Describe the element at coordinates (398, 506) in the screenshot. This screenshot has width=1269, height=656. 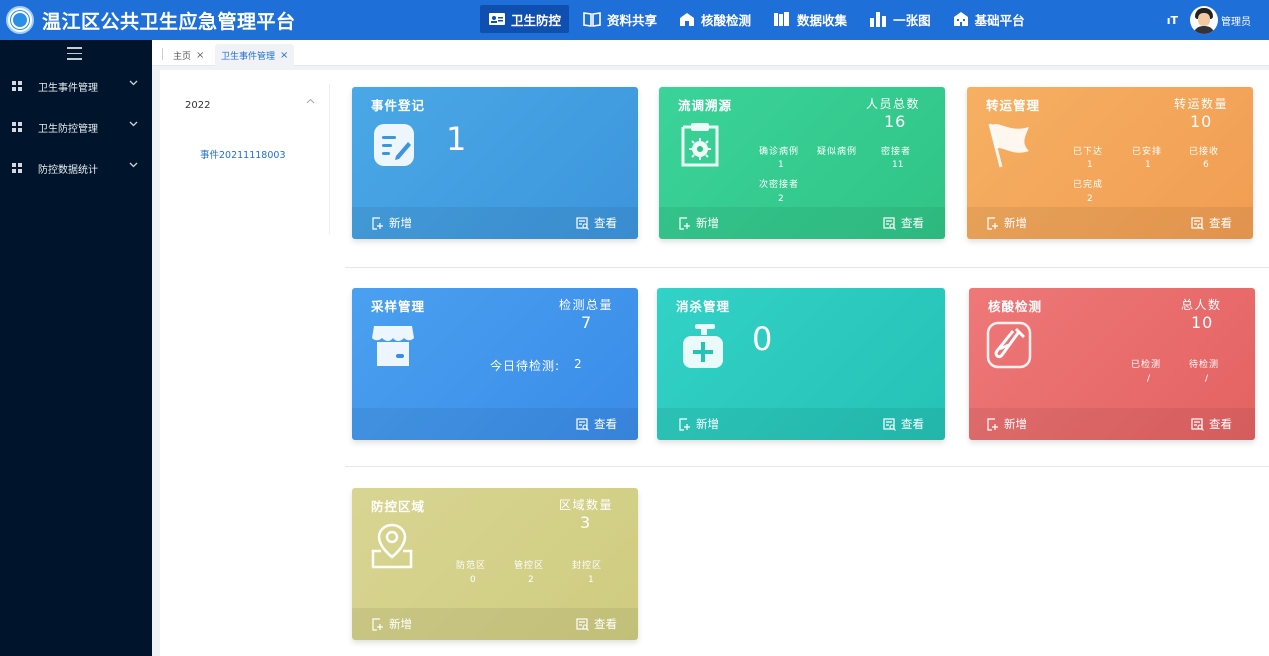
I see `card-title: 防控区域` at that location.